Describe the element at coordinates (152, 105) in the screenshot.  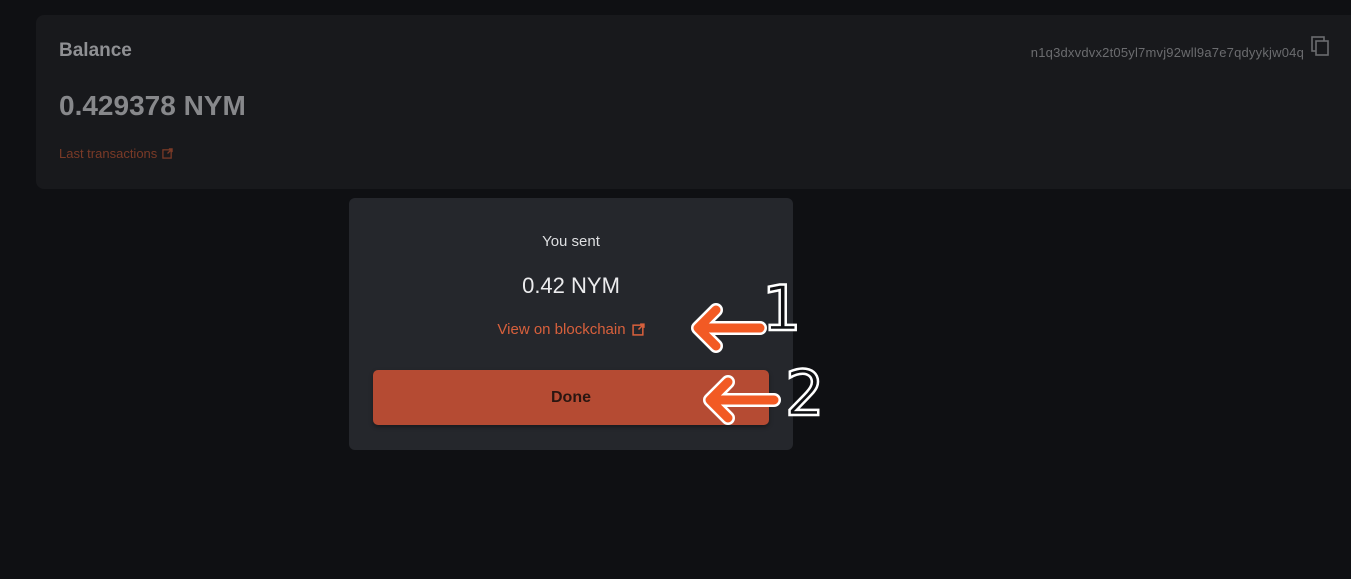
I see `balance-amount: 0.429378 NYM` at that location.